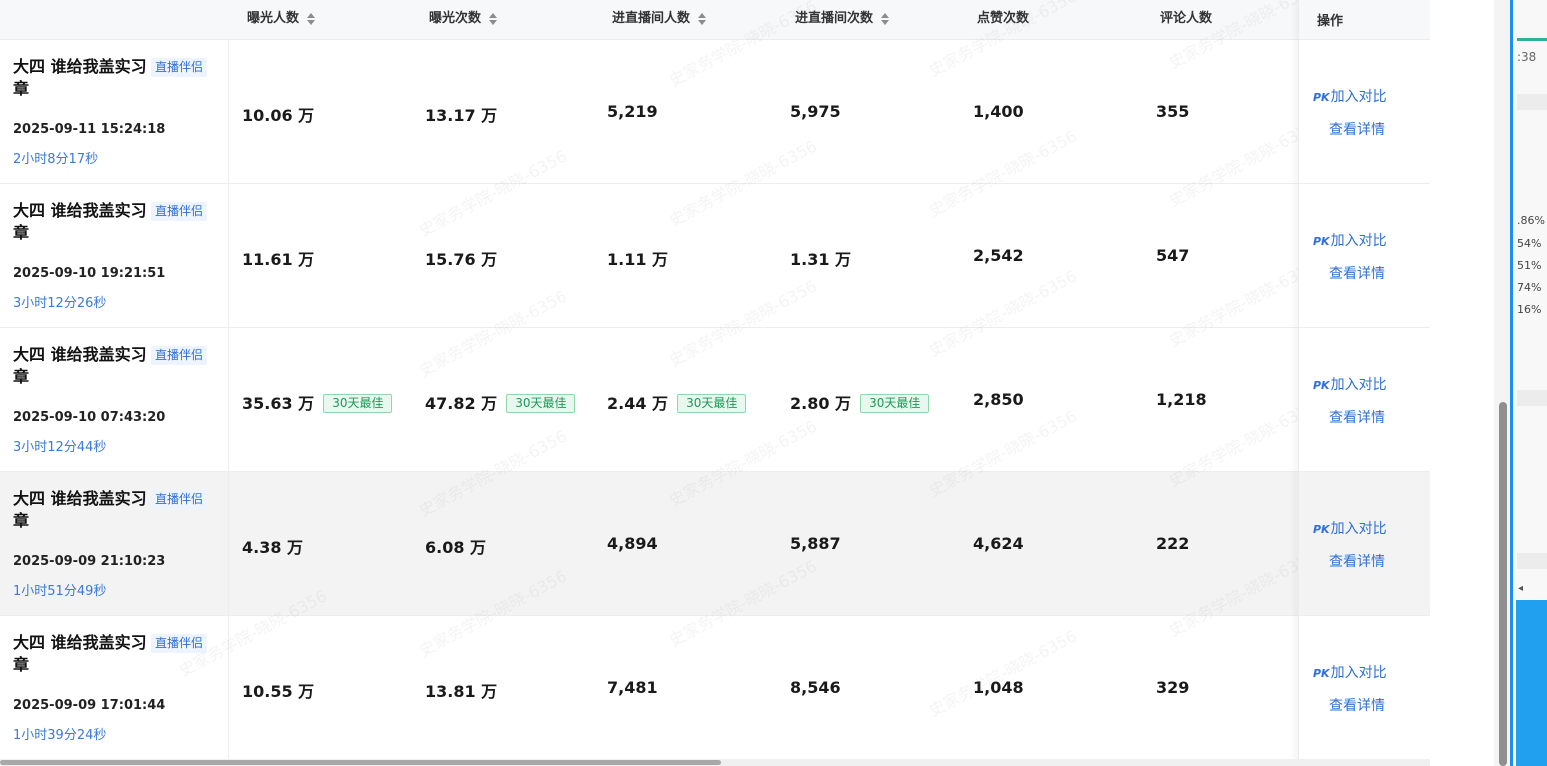  Describe the element at coordinates (1529, 243) in the screenshot. I see `side-panel-percent: 54%` at that location.